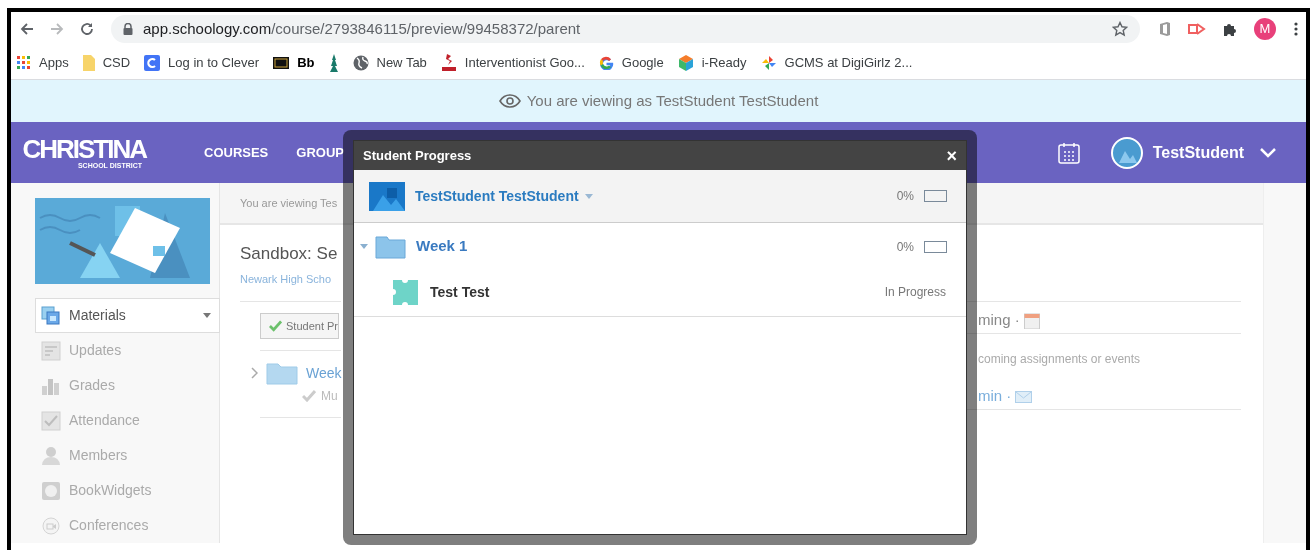  What do you see at coordinates (442, 246) in the screenshot?
I see `folder-link: Week 1` at bounding box center [442, 246].